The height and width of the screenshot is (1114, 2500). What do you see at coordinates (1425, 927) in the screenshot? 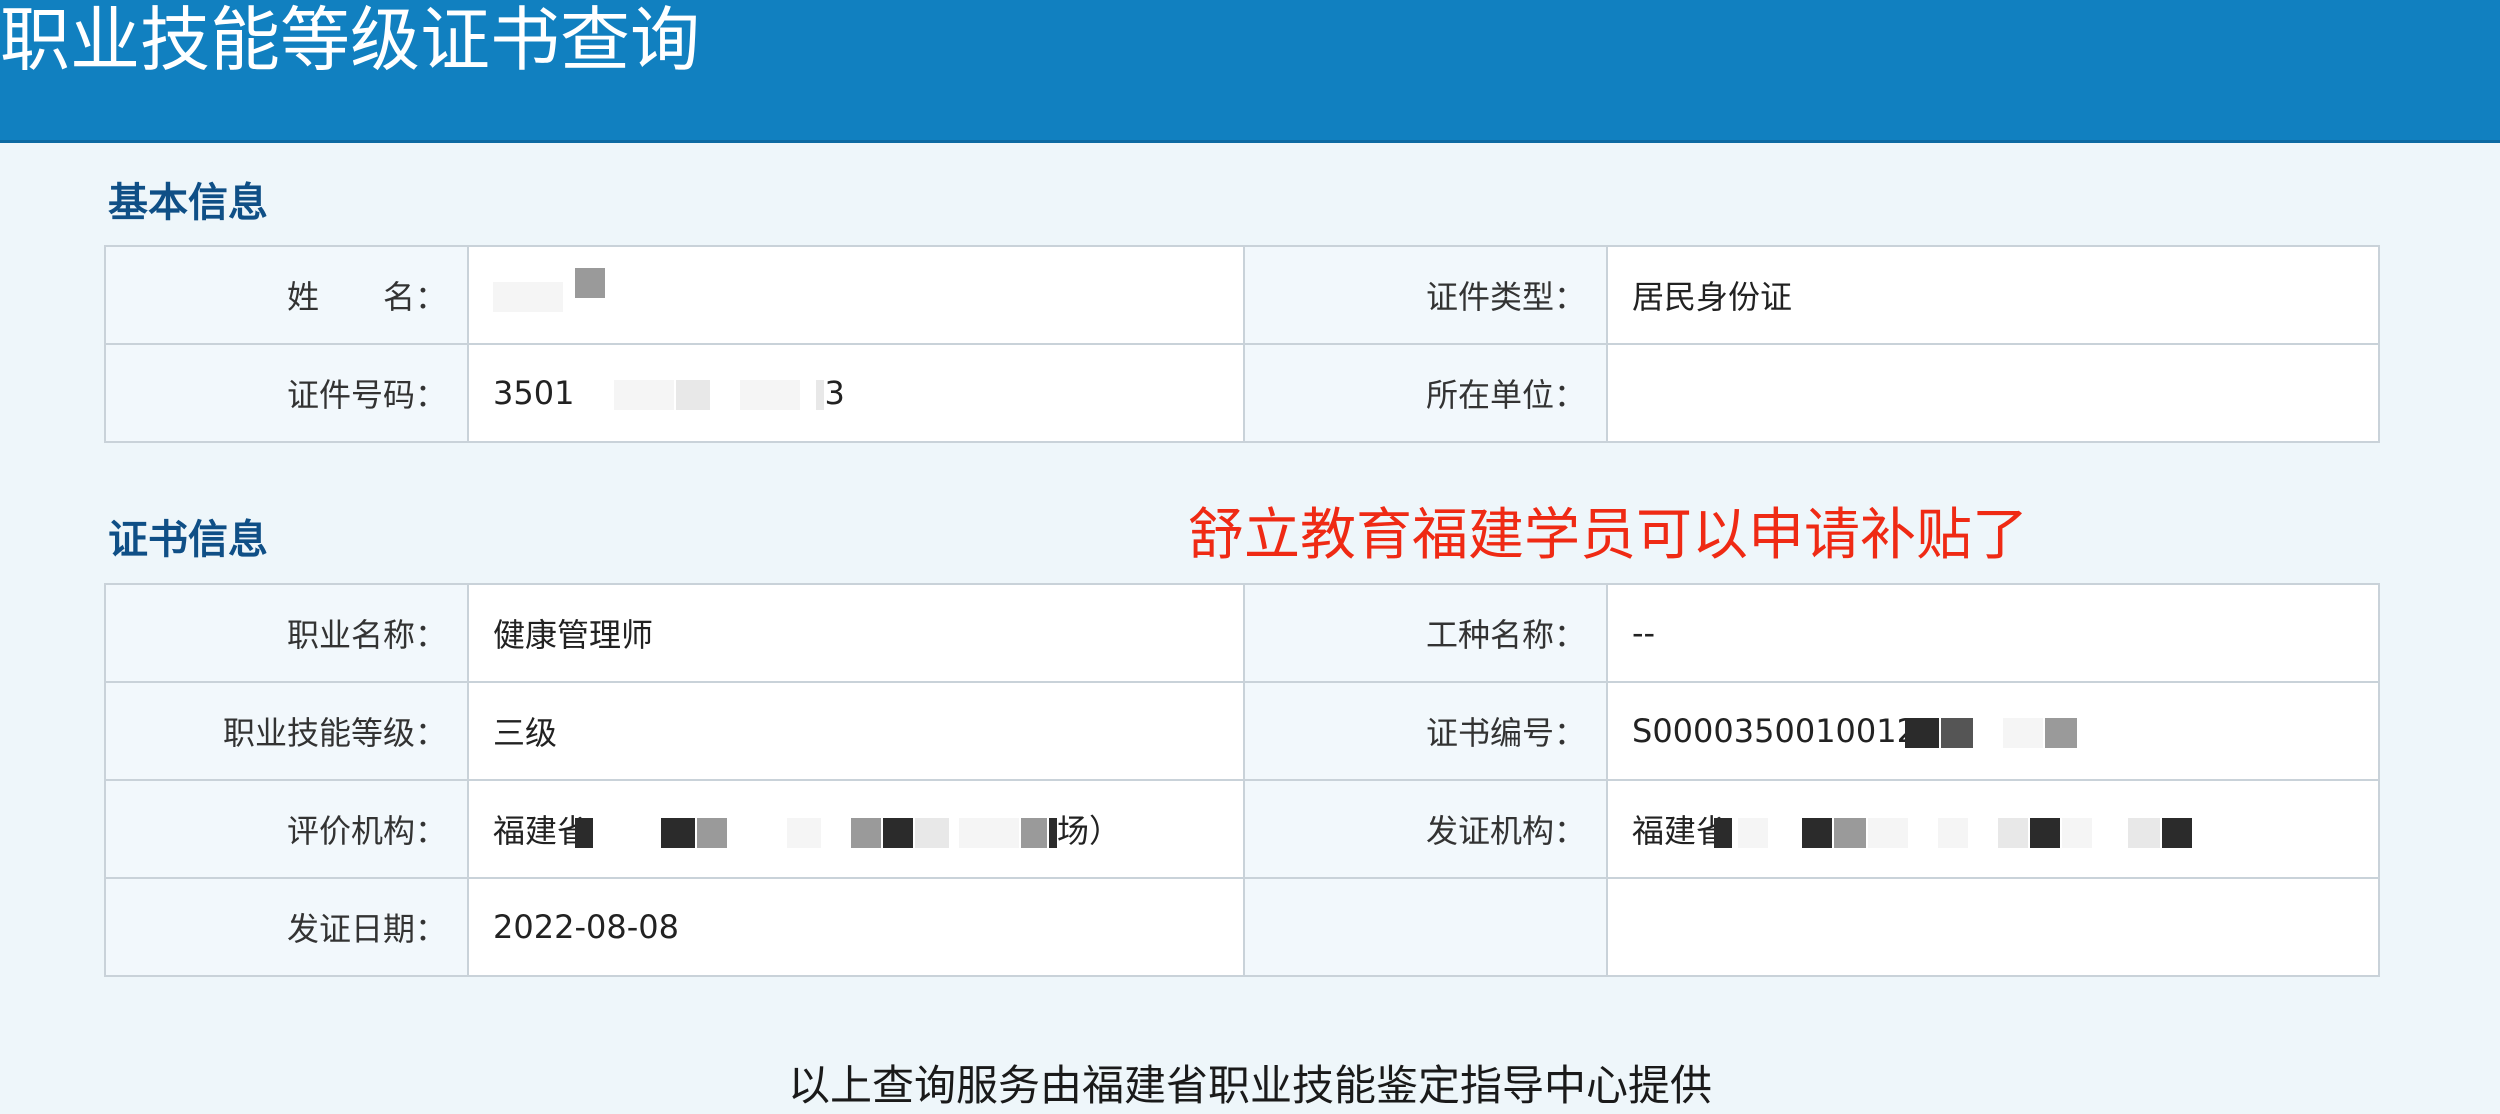
I see `empty-label-cell` at bounding box center [1425, 927].